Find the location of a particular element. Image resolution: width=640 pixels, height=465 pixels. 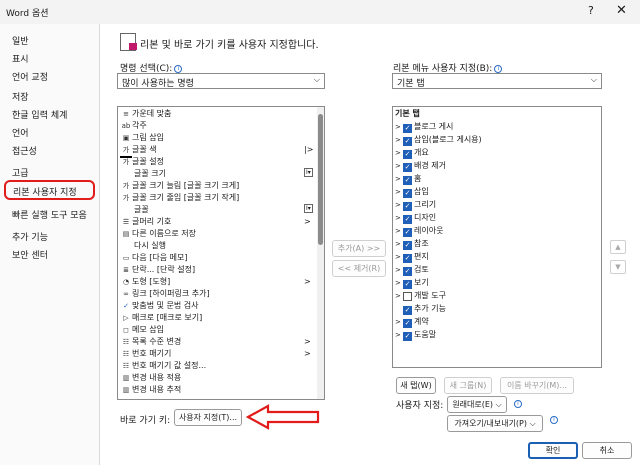

tree-item: > ✓ 삽입(블로그 게시용) is located at coordinates (438, 139).